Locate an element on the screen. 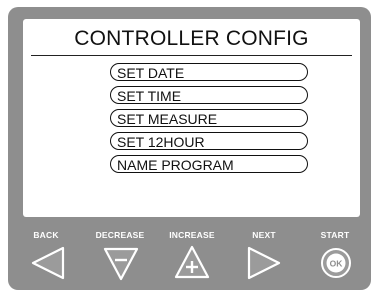 Image resolution: width=376 pixels, height=293 pixels. next-arrow-icon is located at coordinates (264, 263).